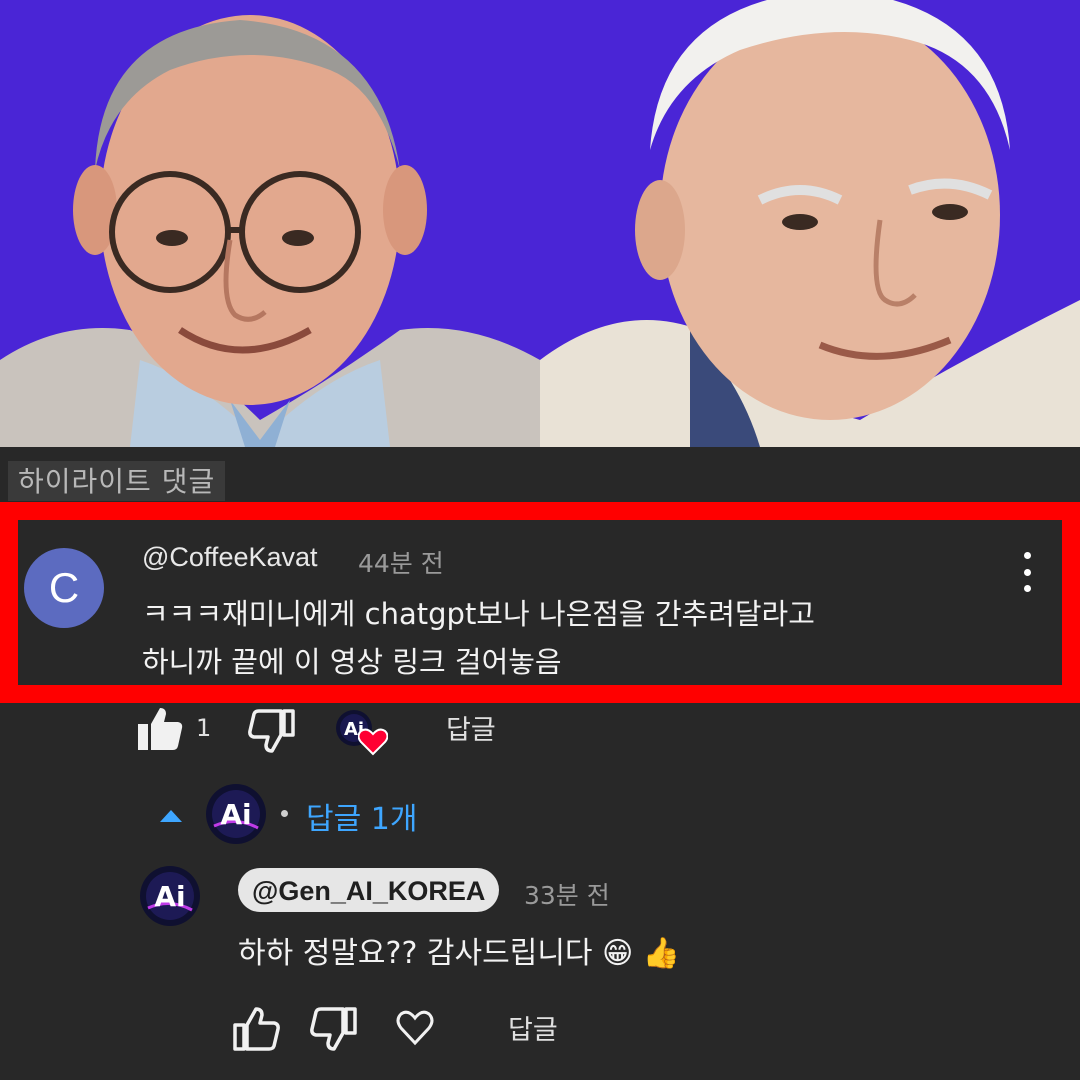  Describe the element at coordinates (1027, 572) in the screenshot. I see `more-options-icon` at that location.